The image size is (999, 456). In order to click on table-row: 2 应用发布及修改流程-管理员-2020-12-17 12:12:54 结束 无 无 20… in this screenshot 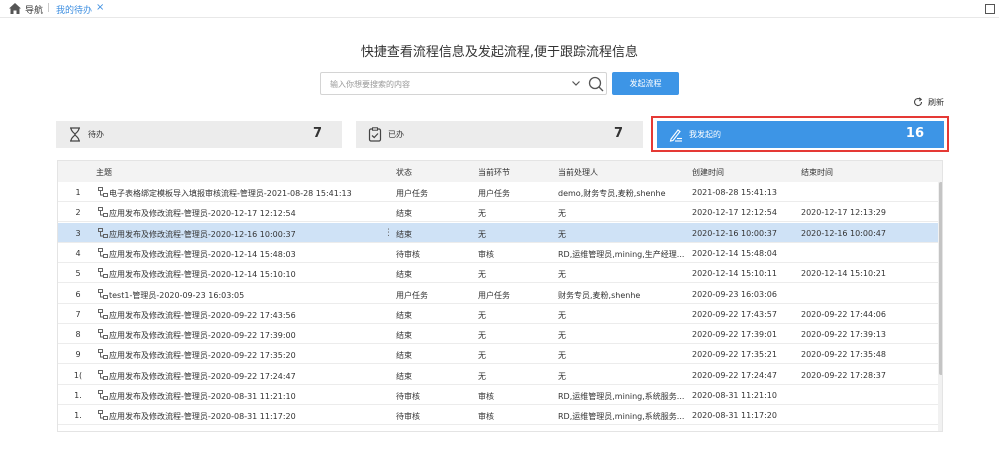, I will do `click(498, 212)`.